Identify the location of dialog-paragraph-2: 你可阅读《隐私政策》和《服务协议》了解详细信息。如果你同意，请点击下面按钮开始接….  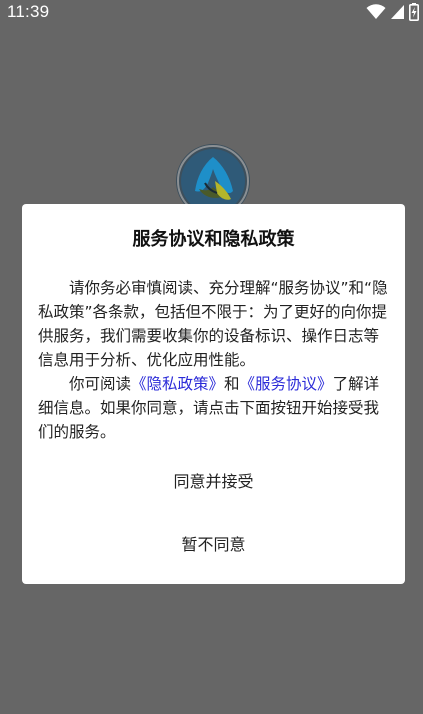
(214, 408).